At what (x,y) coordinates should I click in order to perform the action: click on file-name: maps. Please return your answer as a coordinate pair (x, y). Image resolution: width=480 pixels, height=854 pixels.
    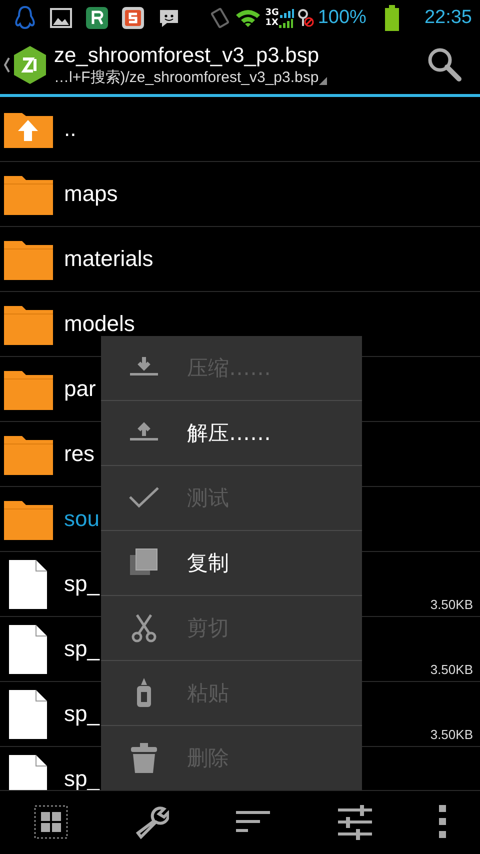
    Looking at the image, I should click on (91, 194).